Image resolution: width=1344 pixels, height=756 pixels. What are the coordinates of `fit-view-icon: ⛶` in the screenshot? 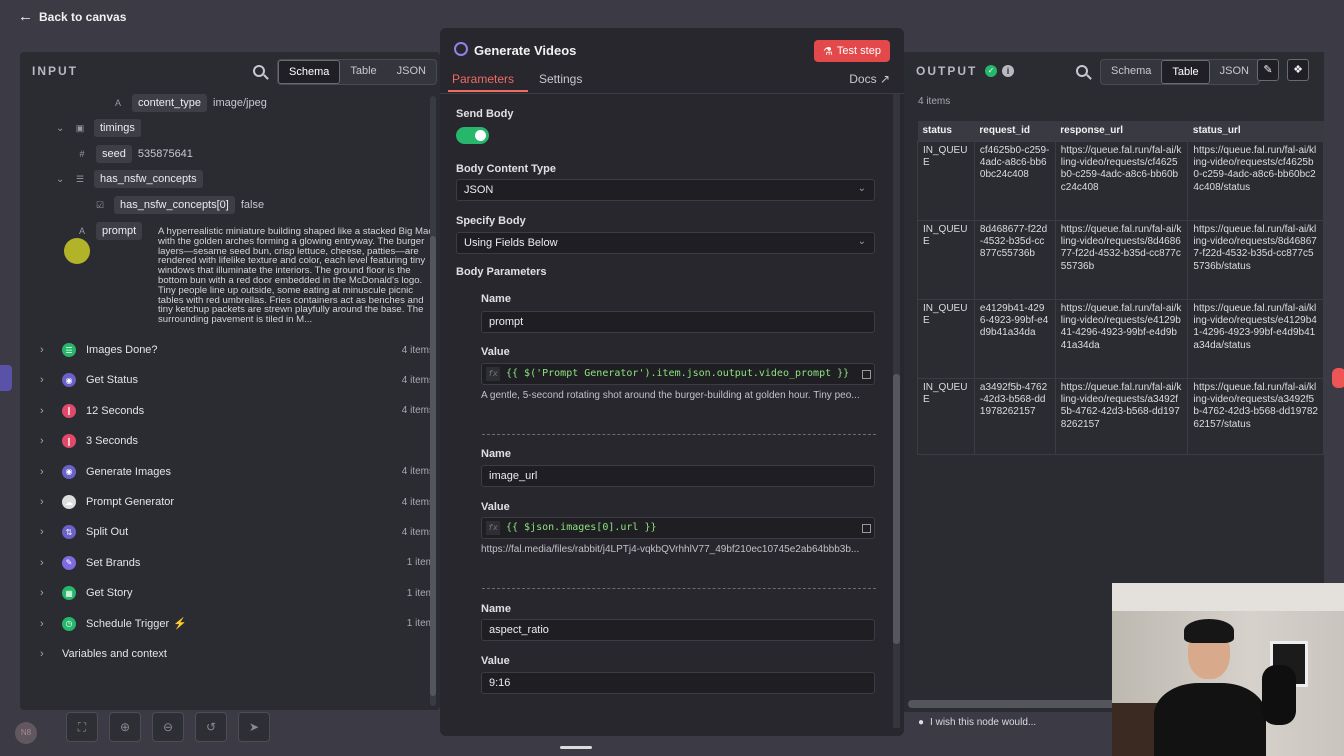 It's located at (82, 727).